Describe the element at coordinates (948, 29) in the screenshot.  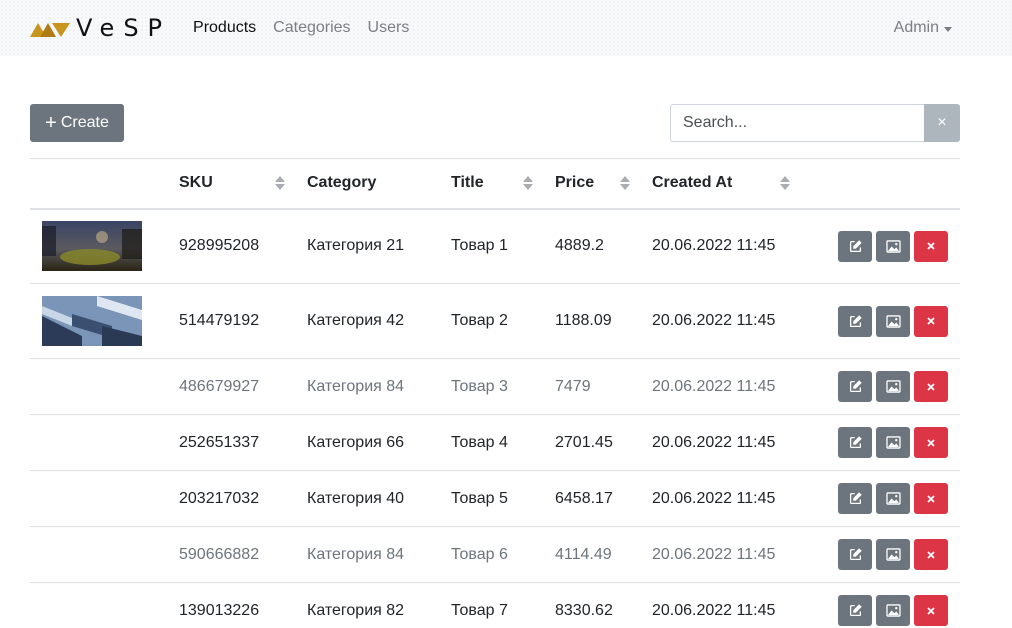
I see `caret-down-icon` at that location.